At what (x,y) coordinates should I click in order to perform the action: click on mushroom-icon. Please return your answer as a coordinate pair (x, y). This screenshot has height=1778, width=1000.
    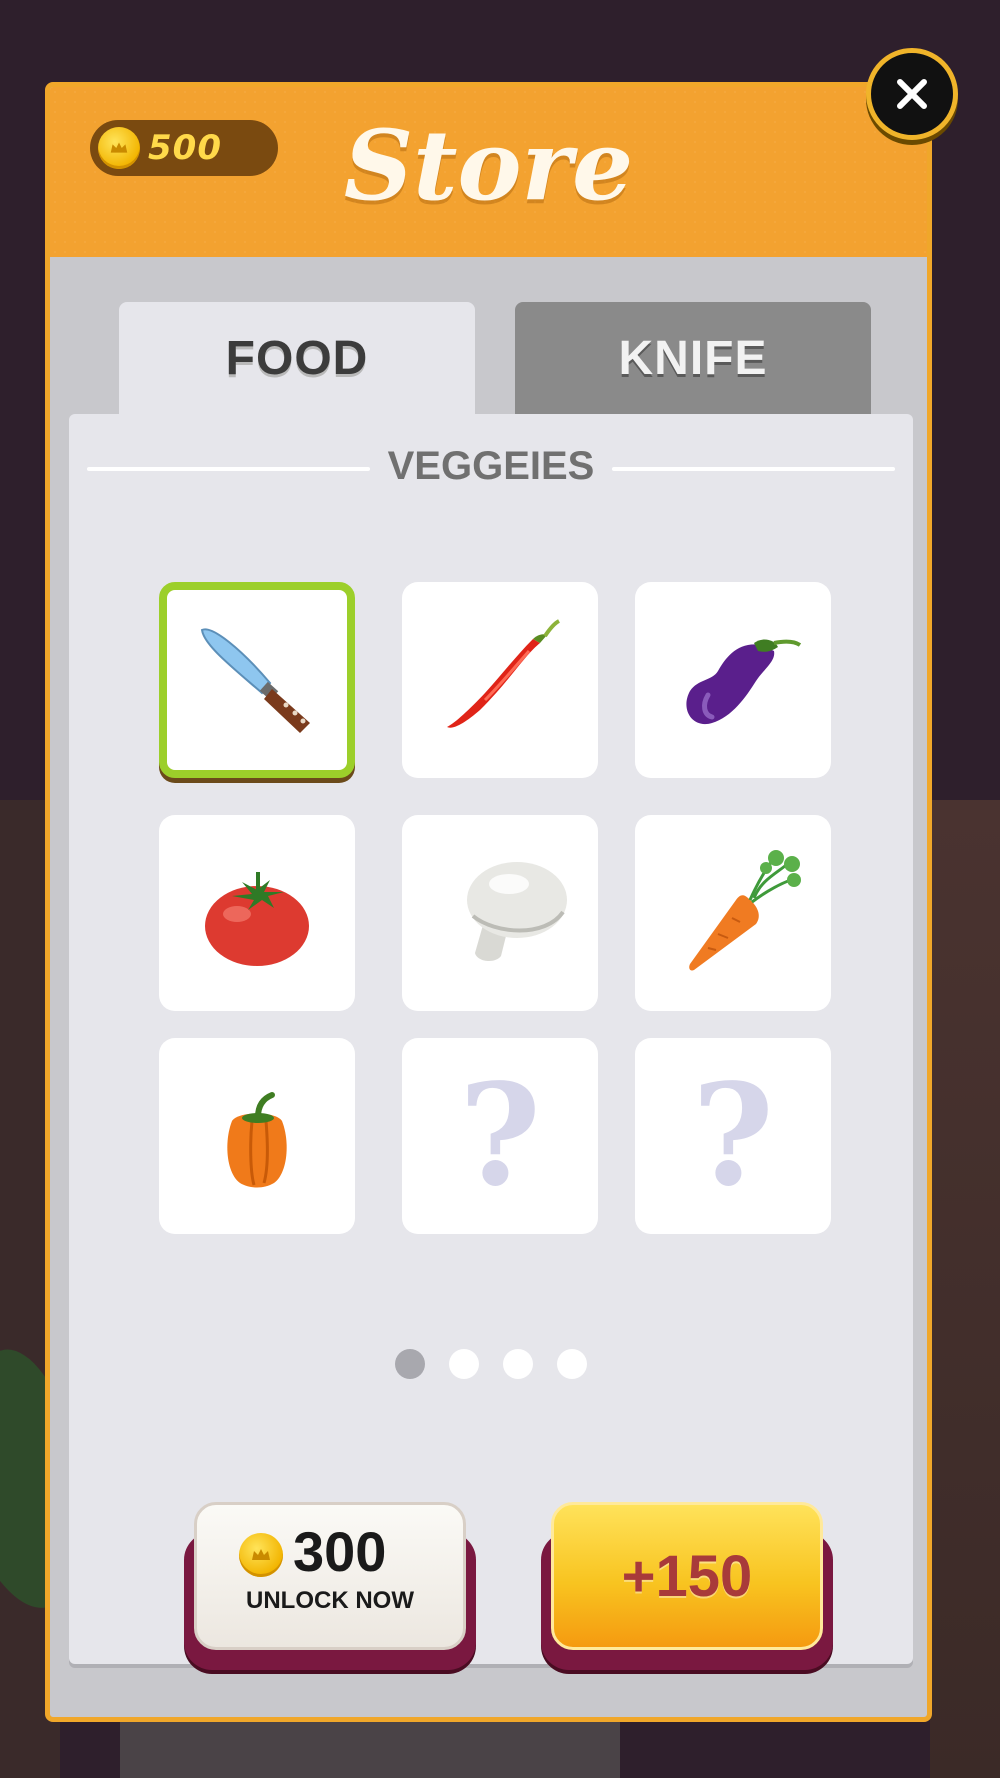
    Looking at the image, I should click on (517, 912).